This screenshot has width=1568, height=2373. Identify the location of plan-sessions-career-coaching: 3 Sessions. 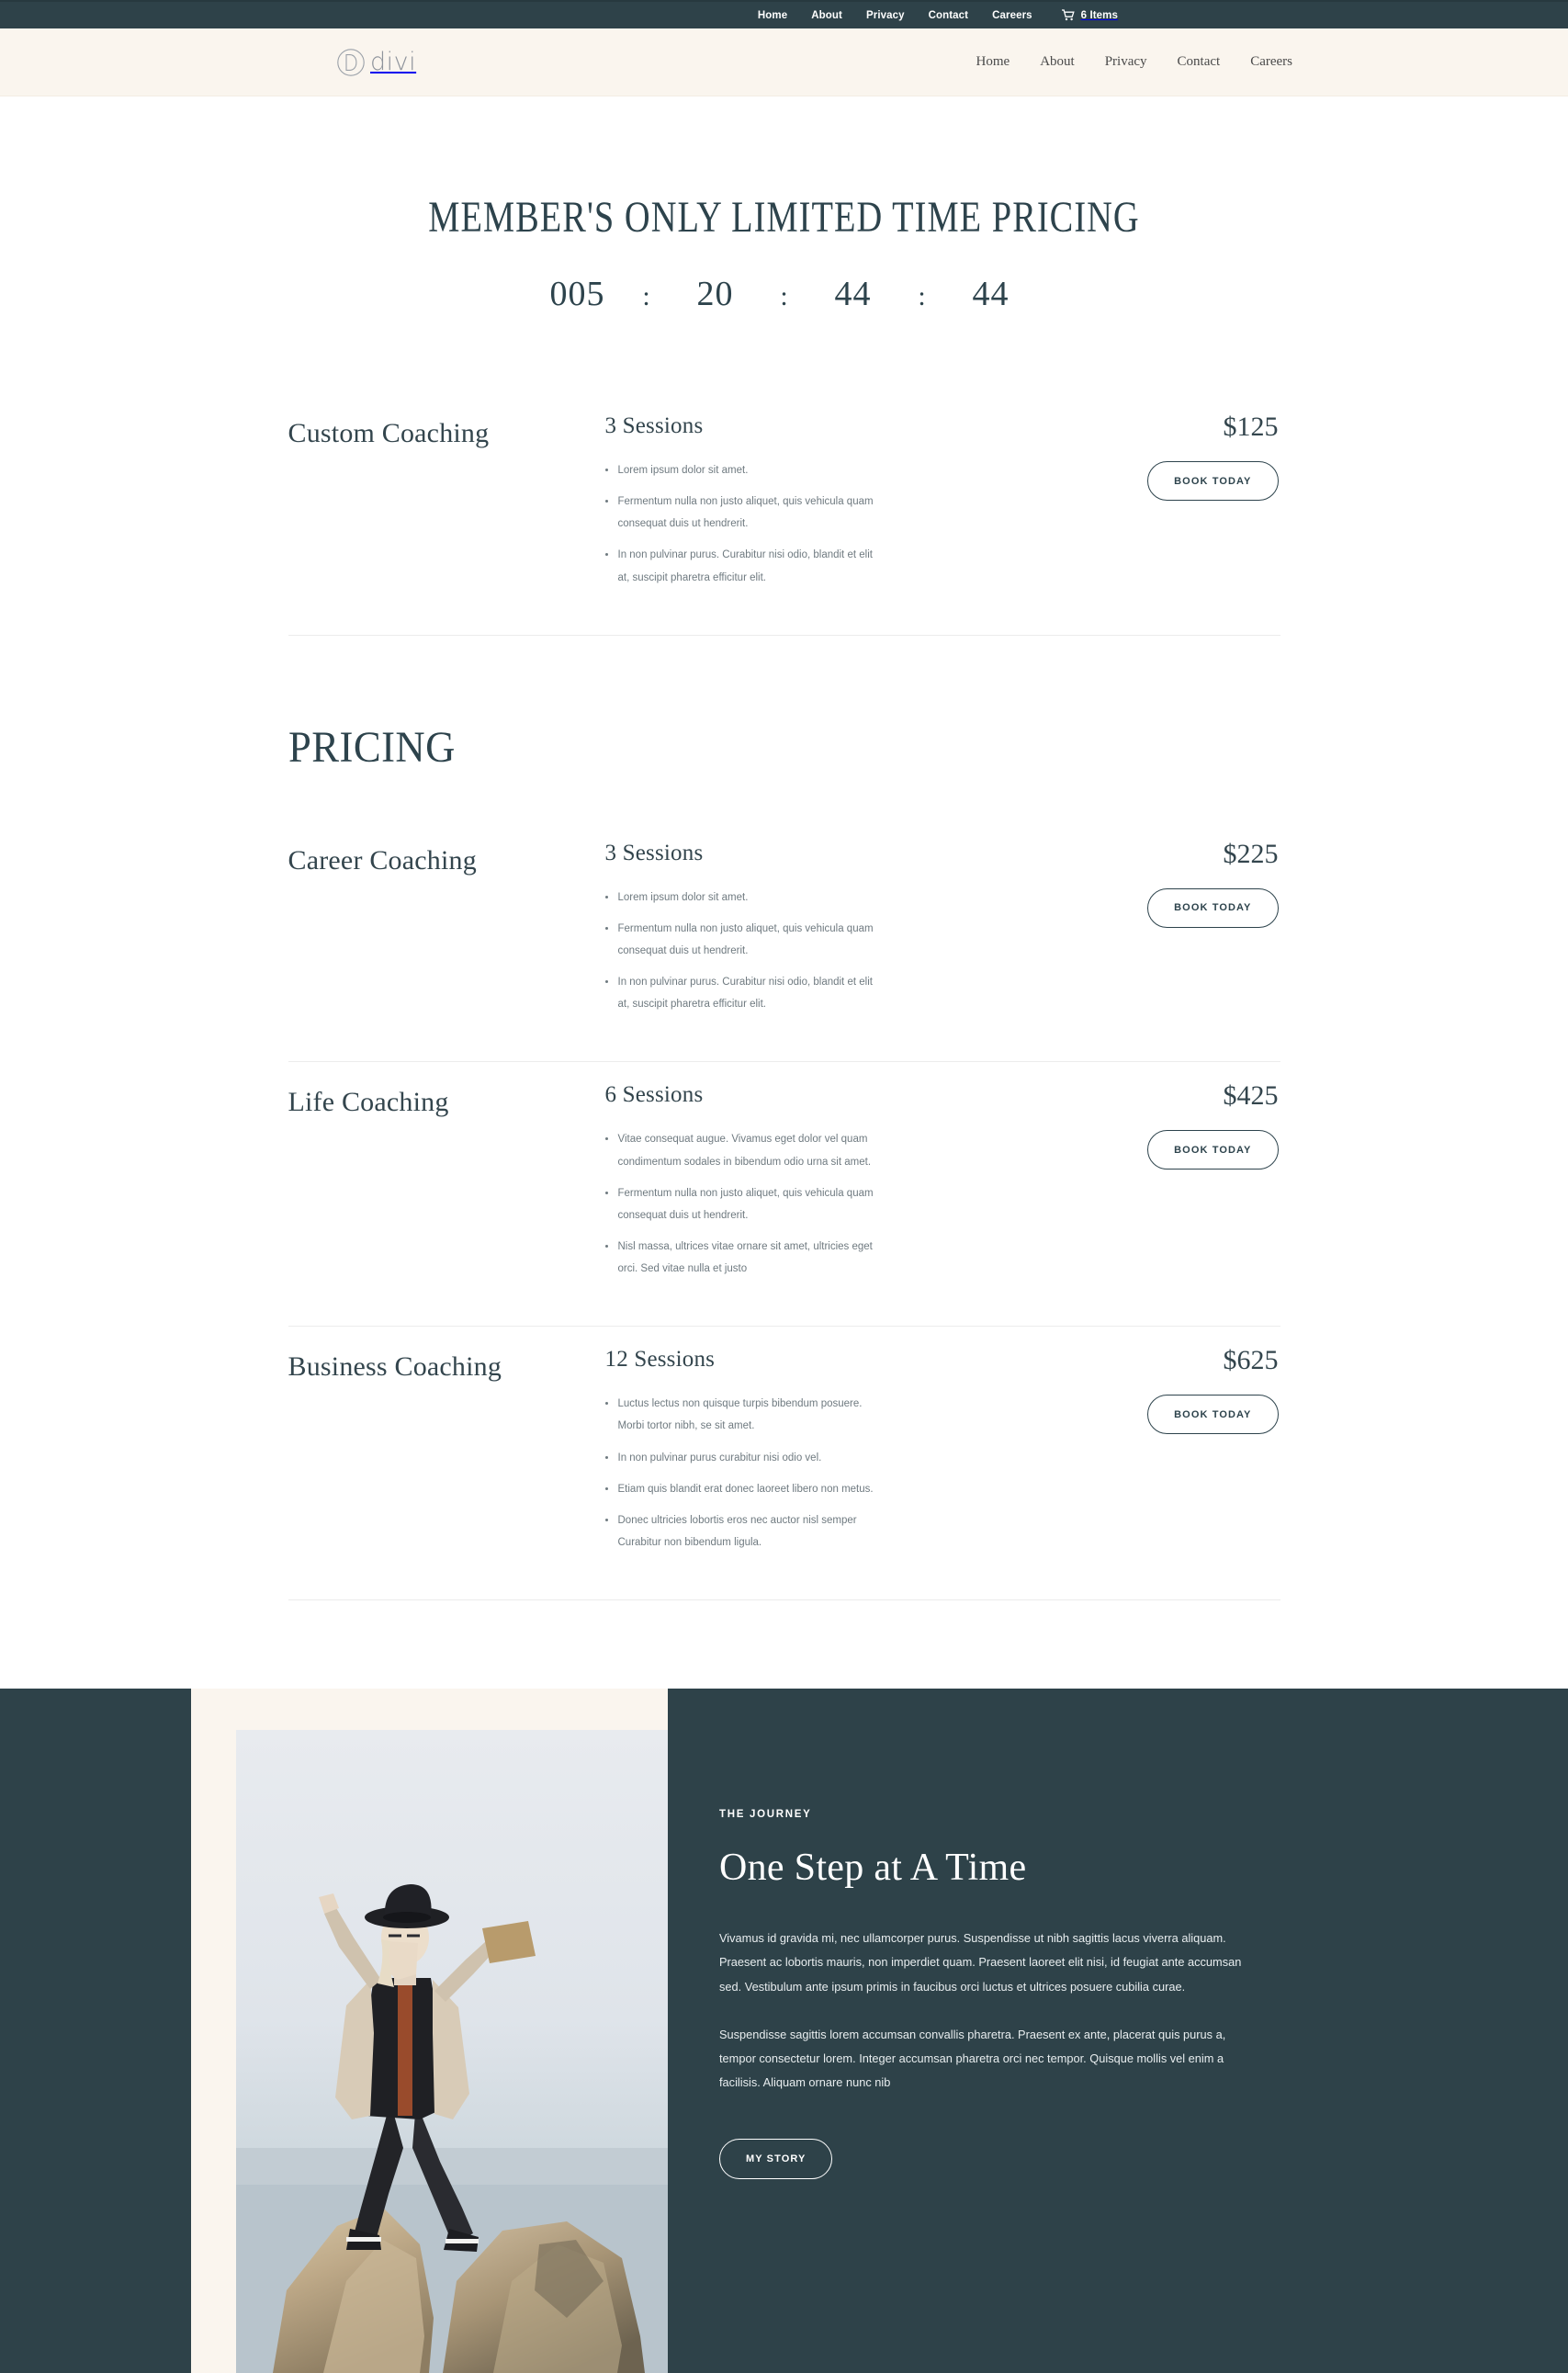
(654, 852).